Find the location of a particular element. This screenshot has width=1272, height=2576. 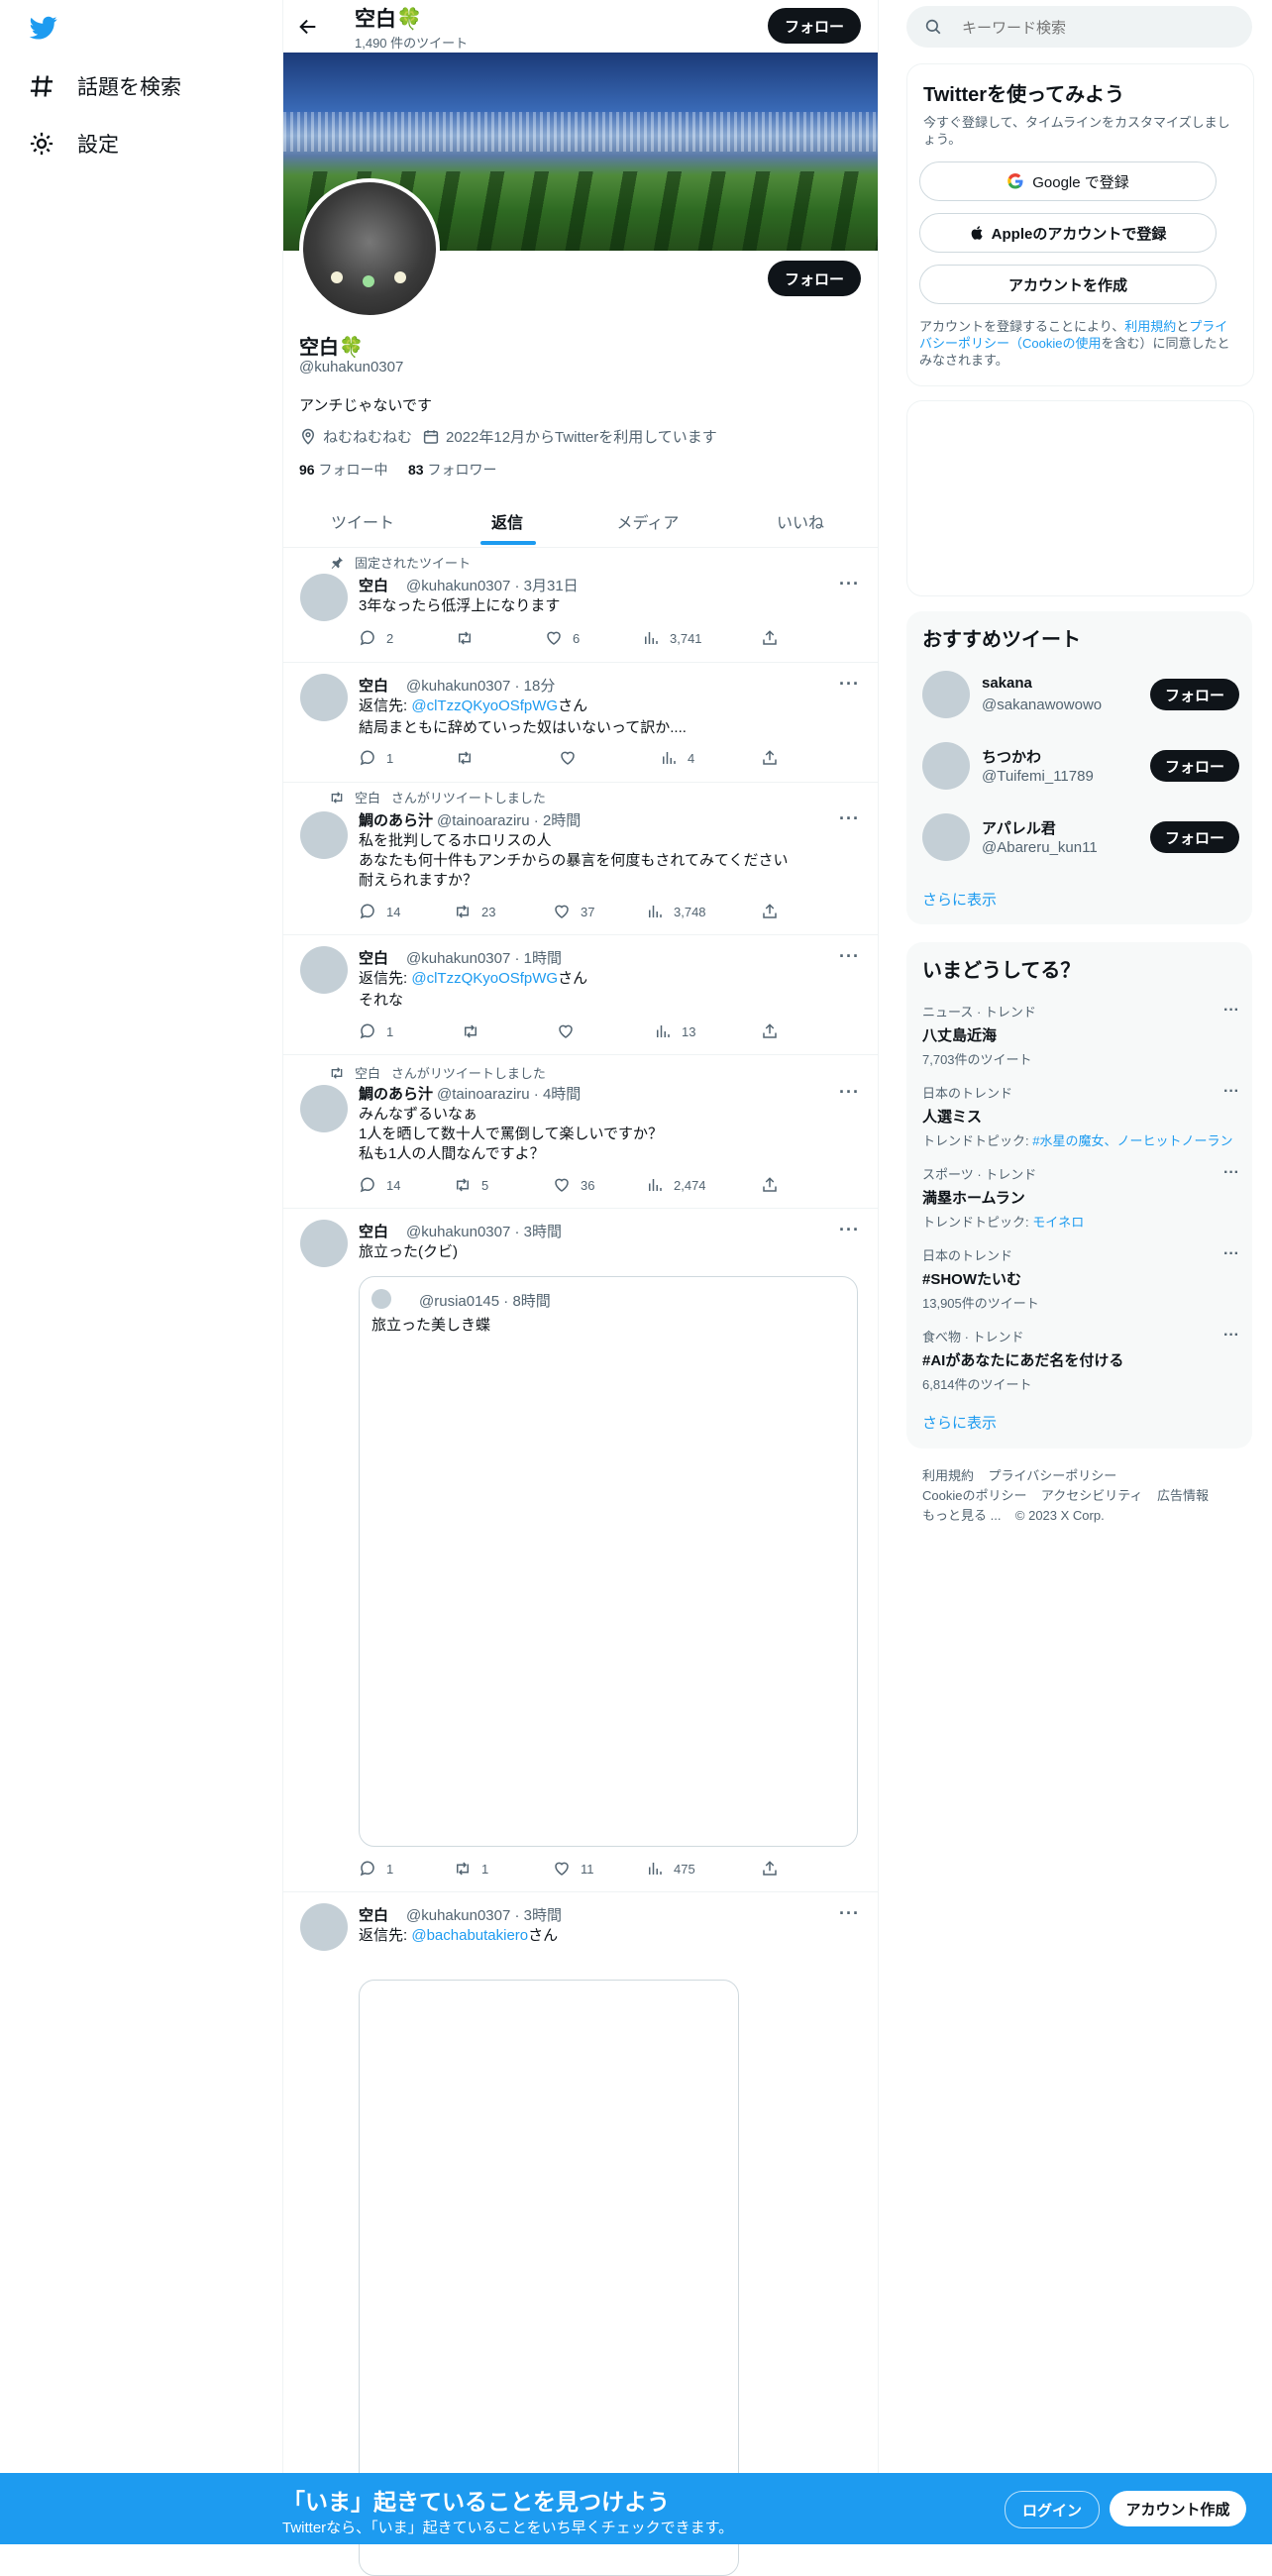

retweet-button: 5 is located at coordinates (471, 1185).